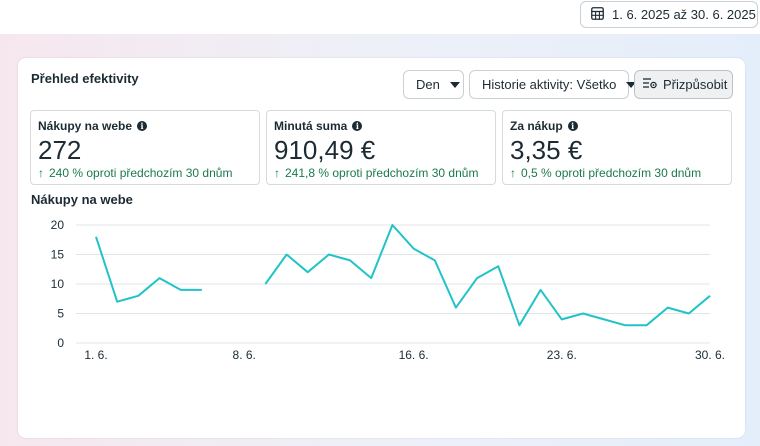 The image size is (760, 446). What do you see at coordinates (141, 173) in the screenshot?
I see `metric-change: 240 % oproti předchozím 30 dnům` at bounding box center [141, 173].